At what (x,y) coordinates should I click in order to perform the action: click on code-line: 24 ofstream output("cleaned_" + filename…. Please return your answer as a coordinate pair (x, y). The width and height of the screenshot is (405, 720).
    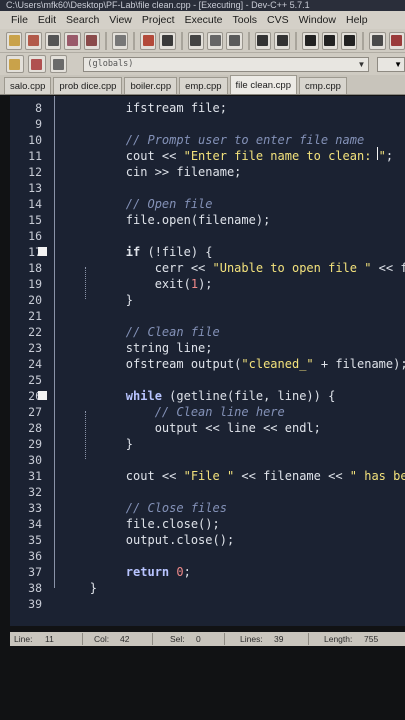
    Looking at the image, I should click on (207, 364).